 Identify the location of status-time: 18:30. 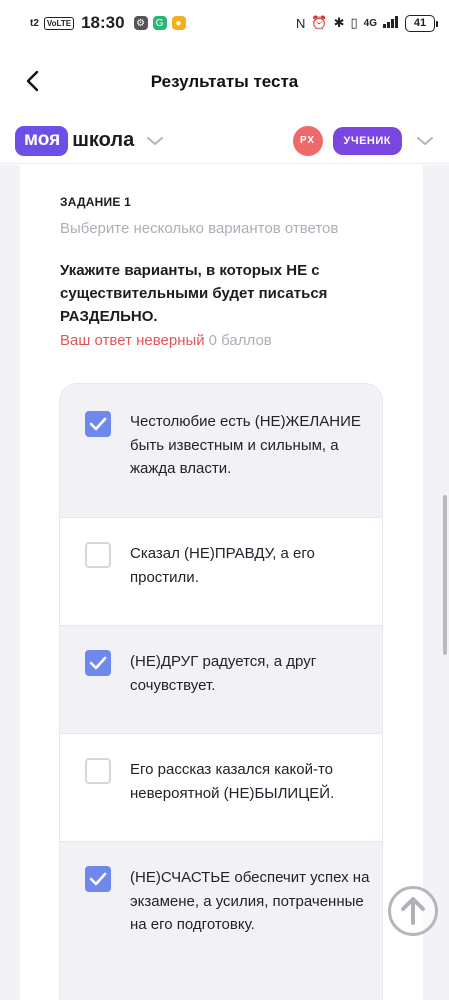
(103, 22).